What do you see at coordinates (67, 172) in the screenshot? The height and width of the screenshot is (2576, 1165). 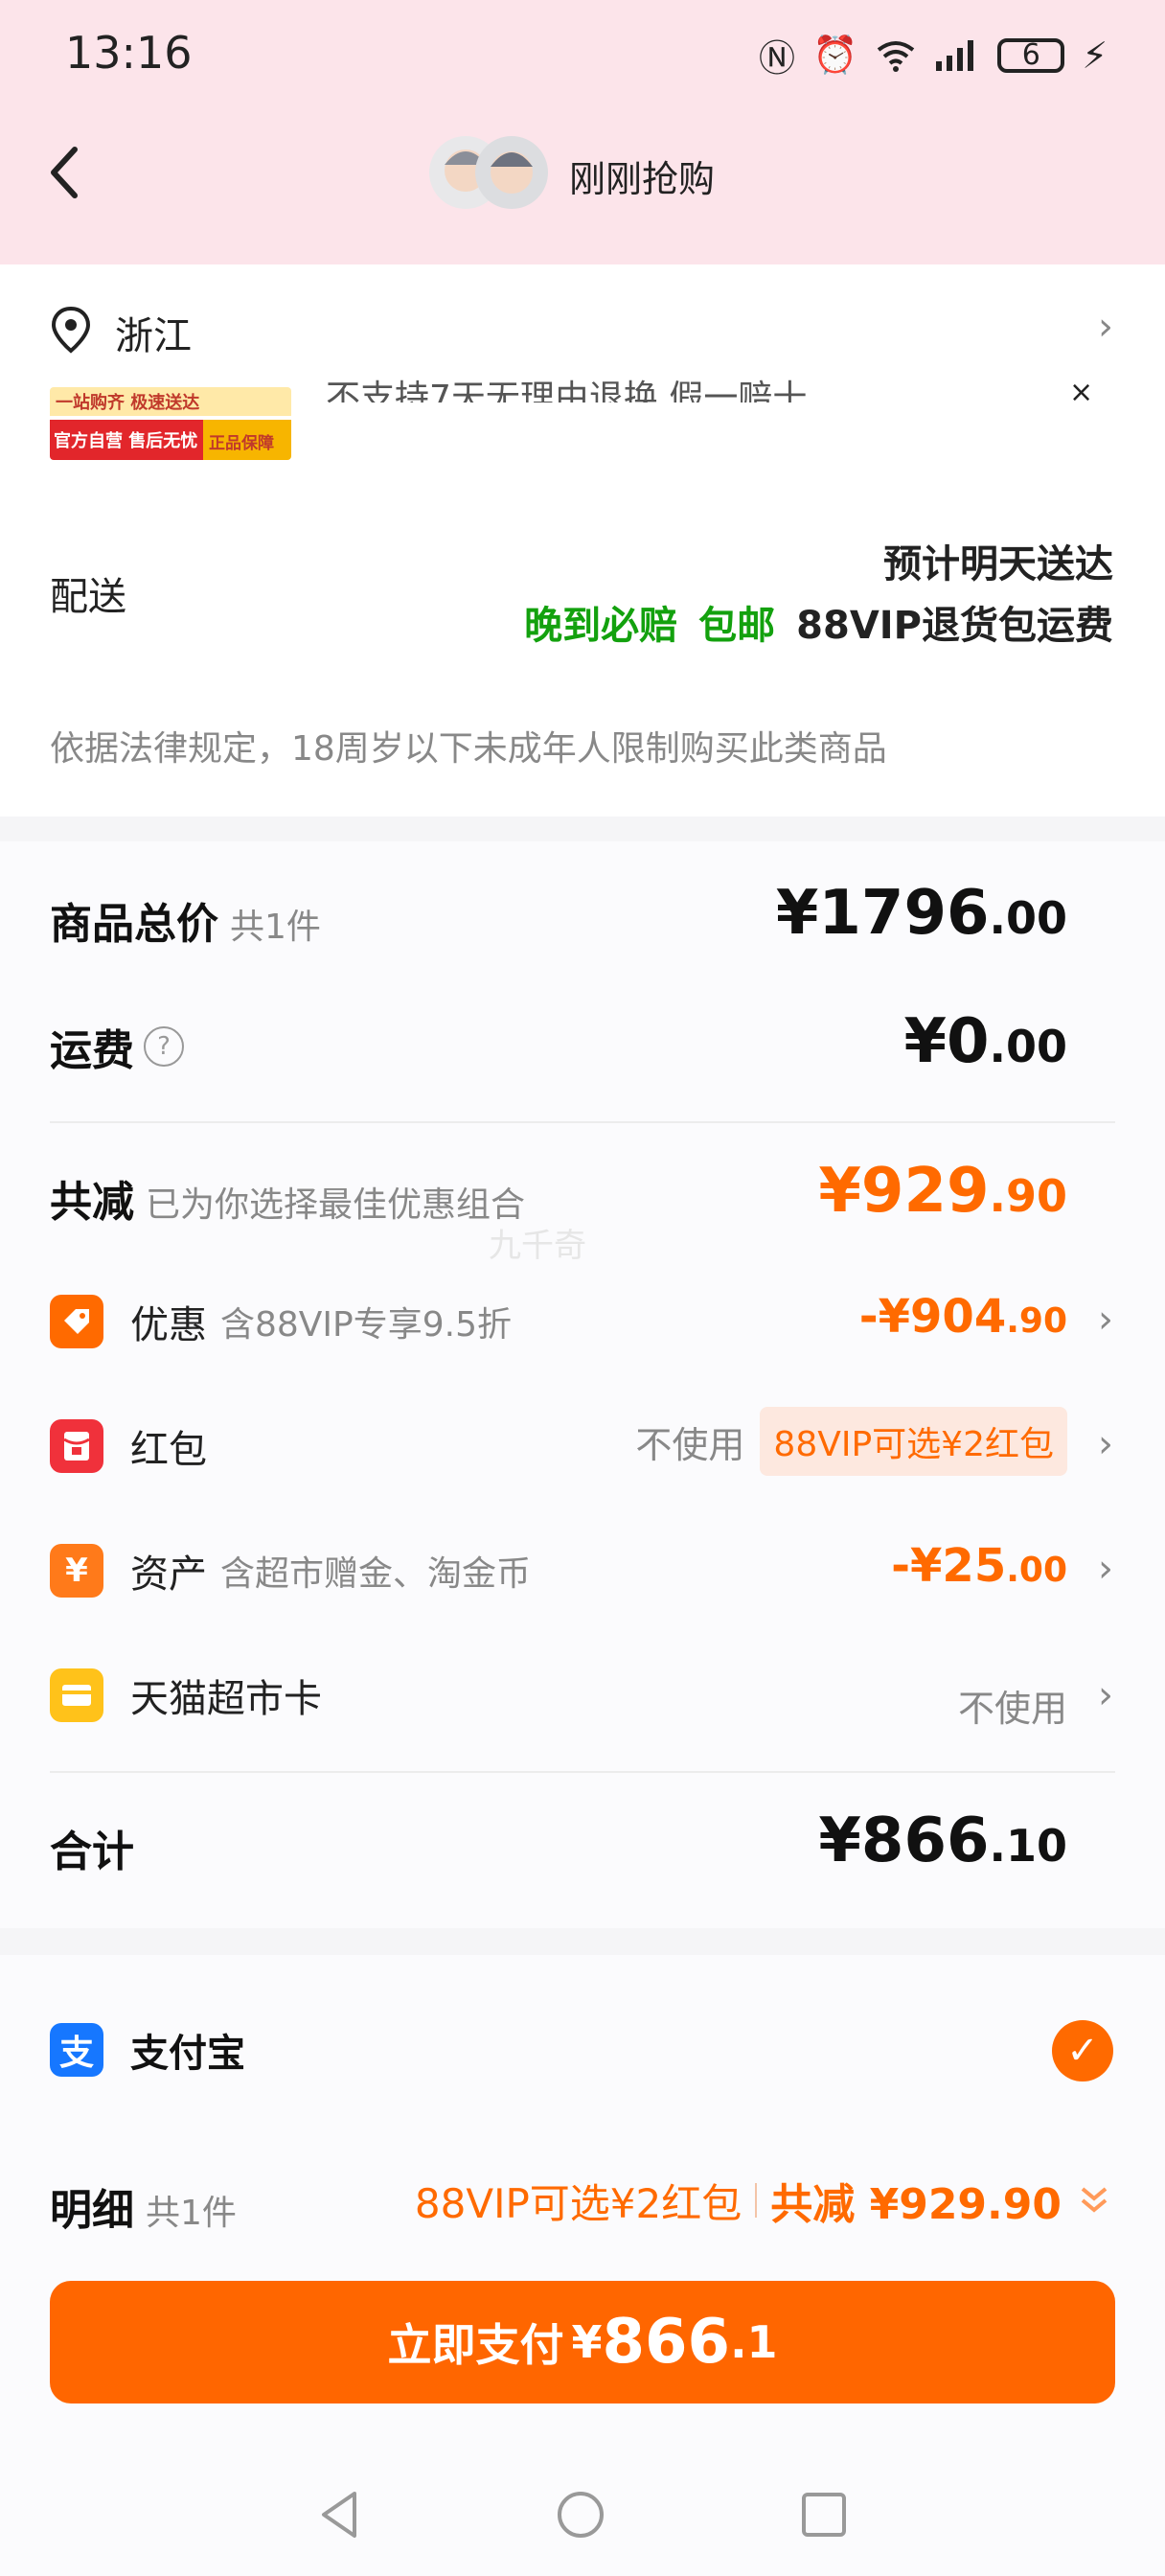 I see `back-arrow-icon` at bounding box center [67, 172].